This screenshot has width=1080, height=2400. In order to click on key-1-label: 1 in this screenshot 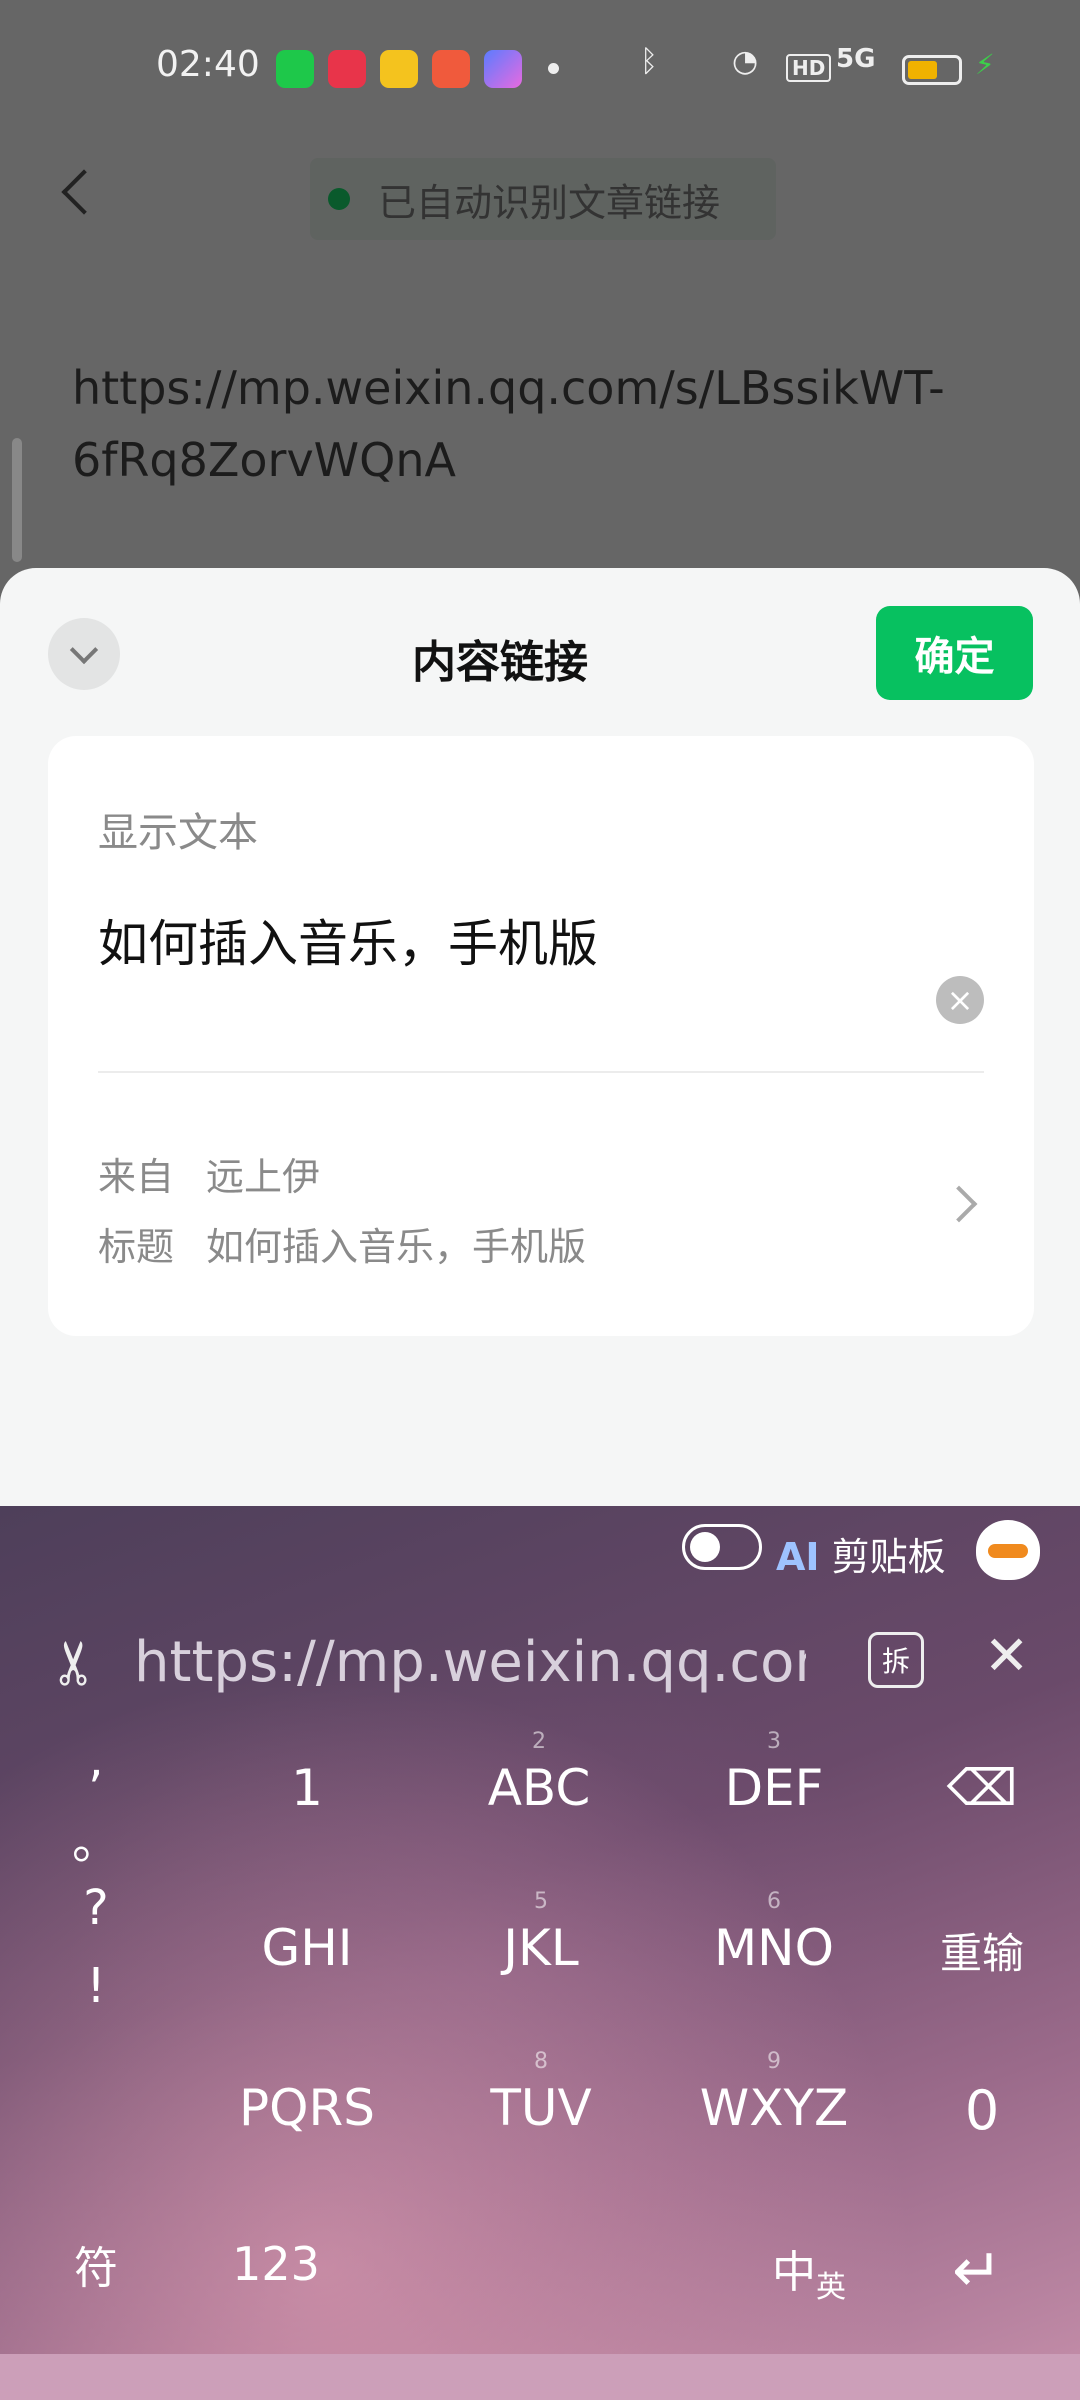, I will do `click(307, 1788)`.